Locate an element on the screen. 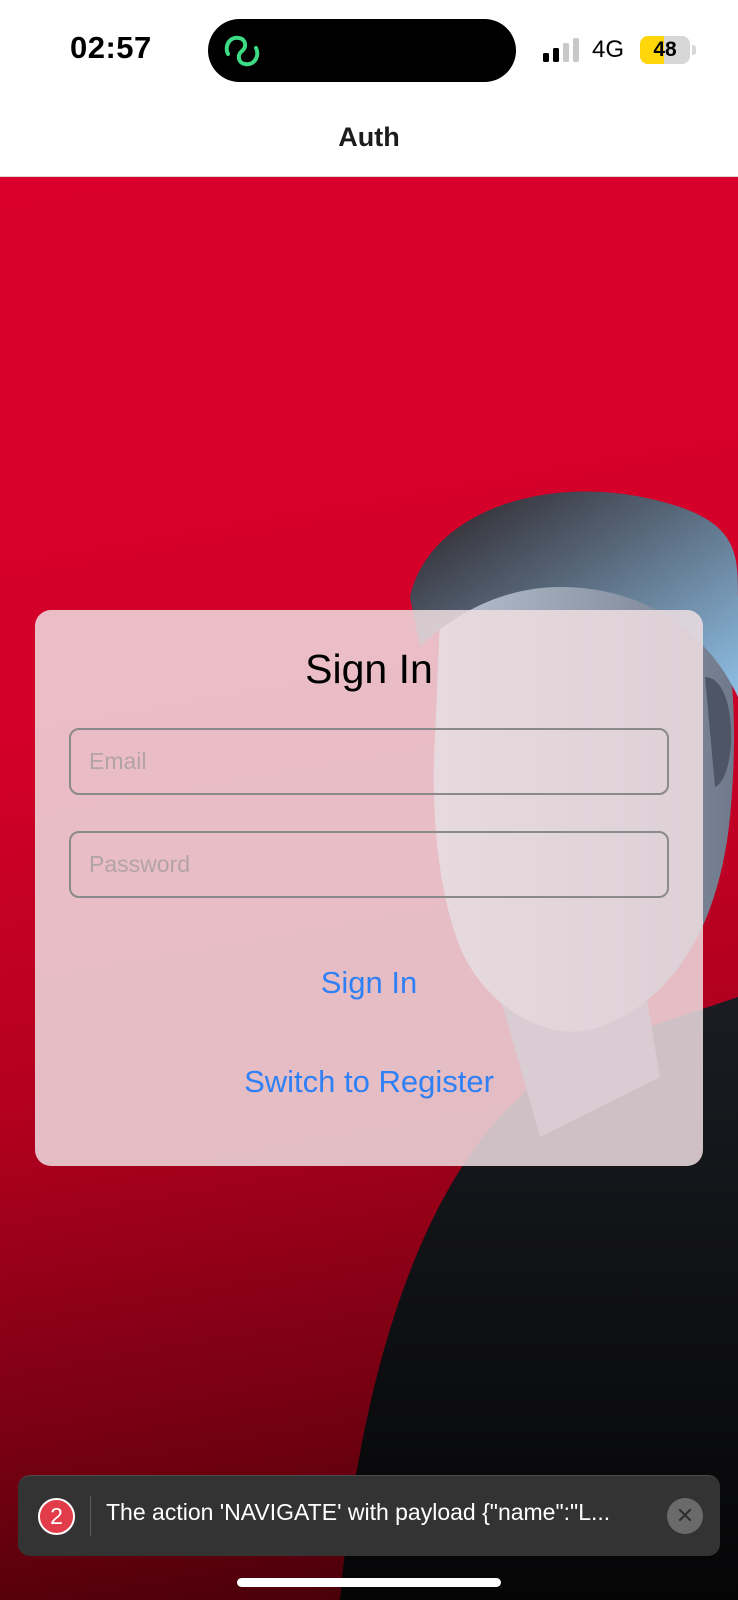 This screenshot has width=738, height=1600. status-time: 02:57 is located at coordinates (111, 47).